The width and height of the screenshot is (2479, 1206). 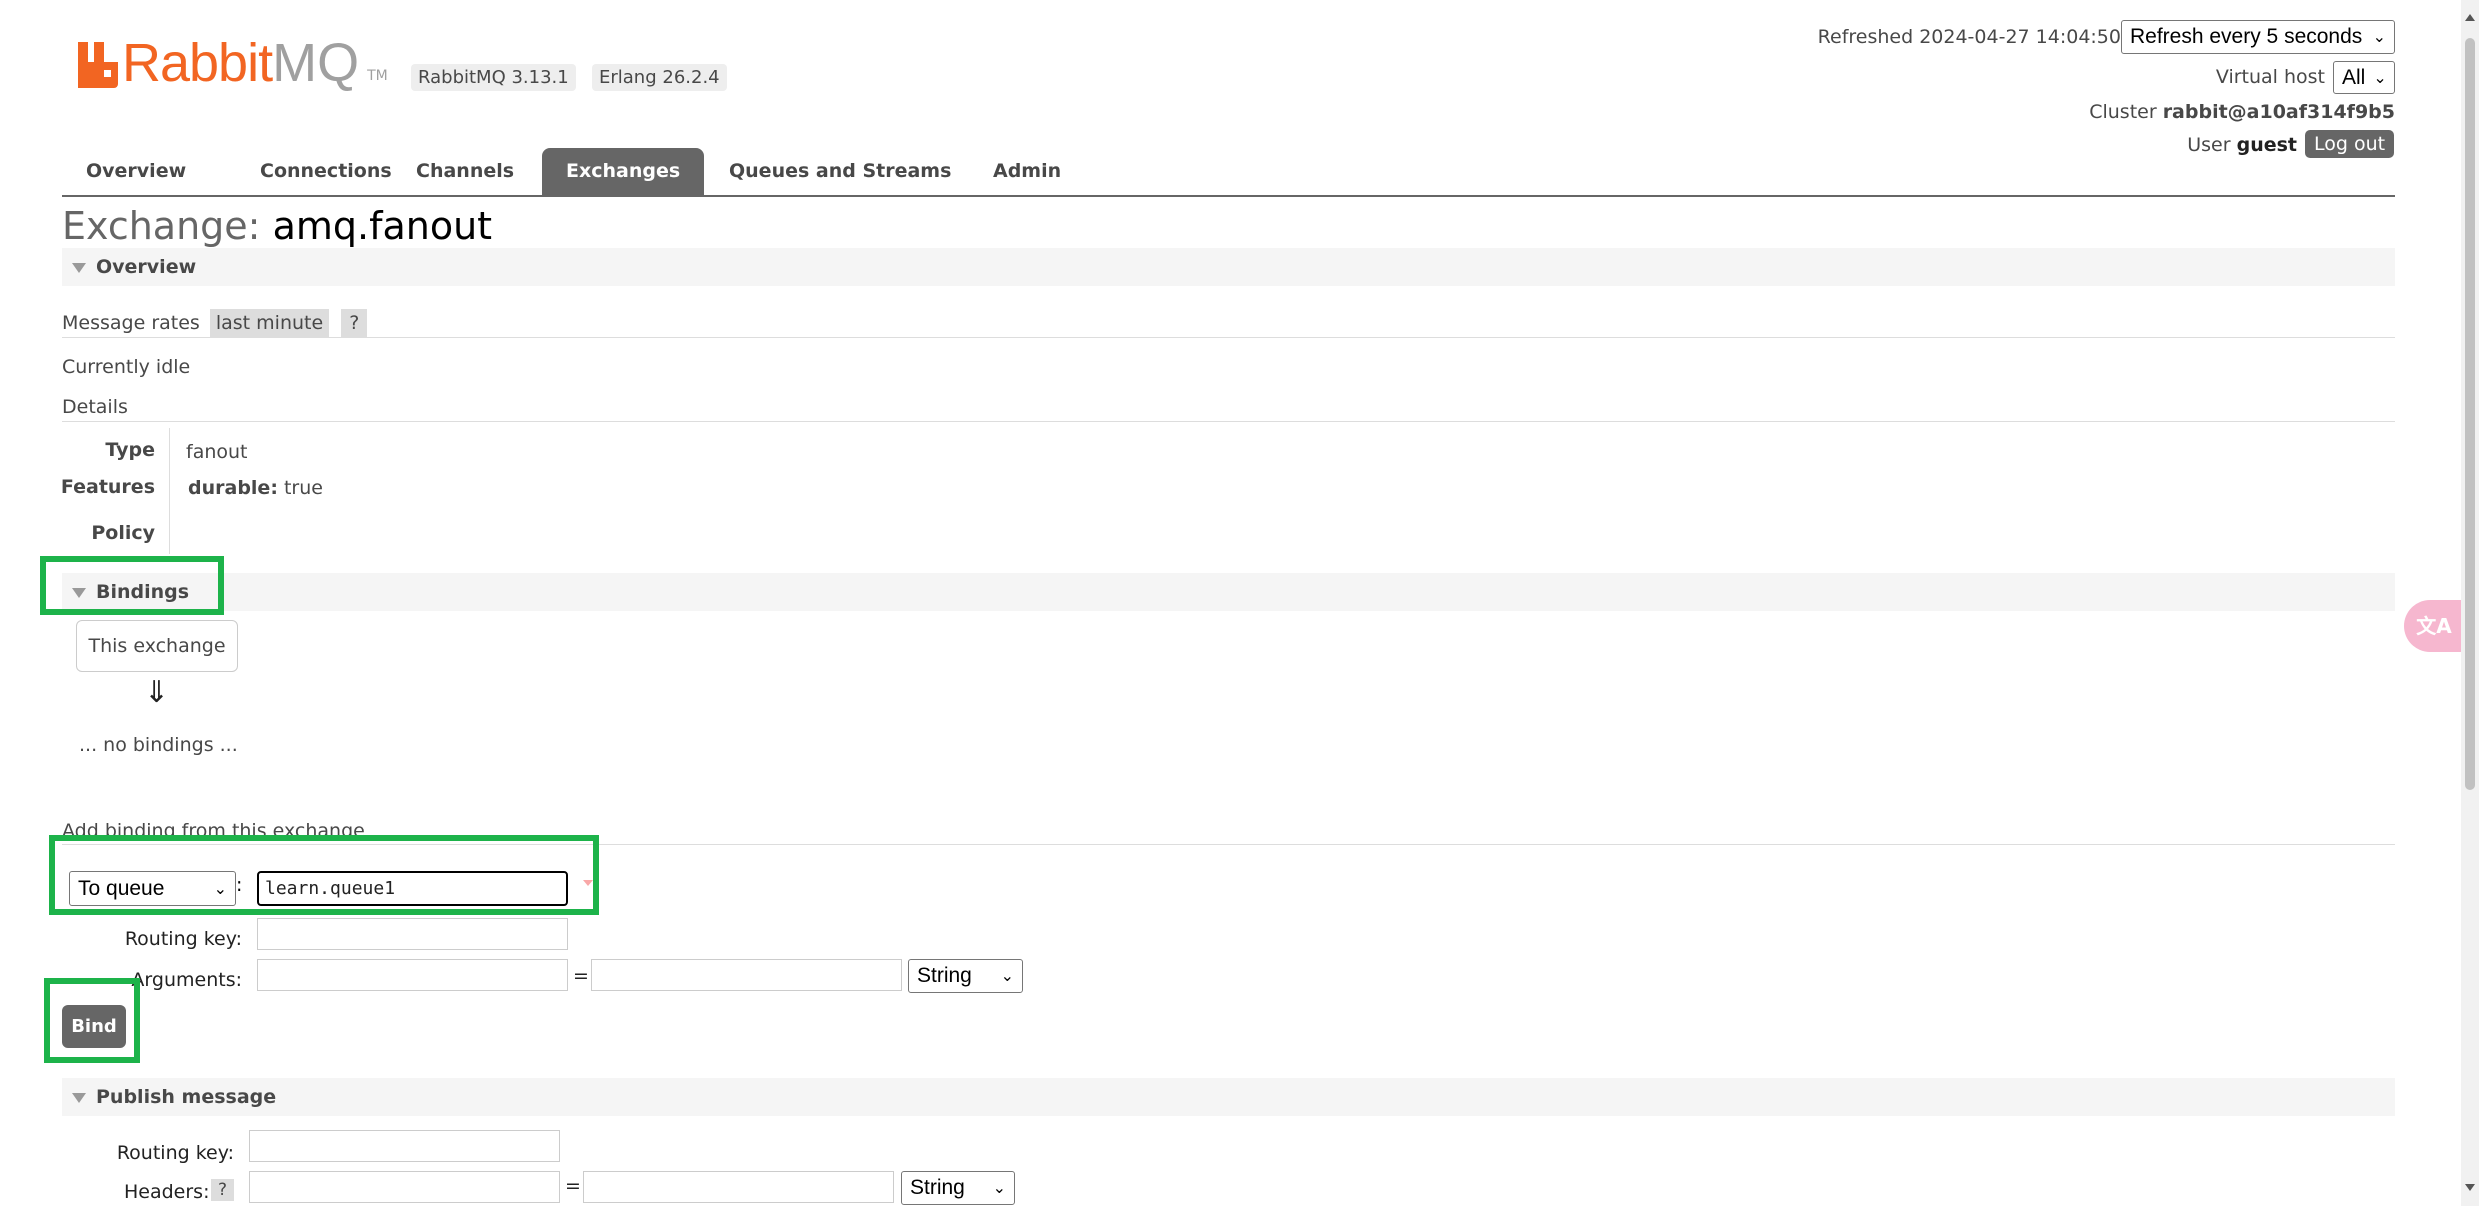 What do you see at coordinates (659, 77) in the screenshot?
I see `erlang-badge: Erlang 26.2.4` at bounding box center [659, 77].